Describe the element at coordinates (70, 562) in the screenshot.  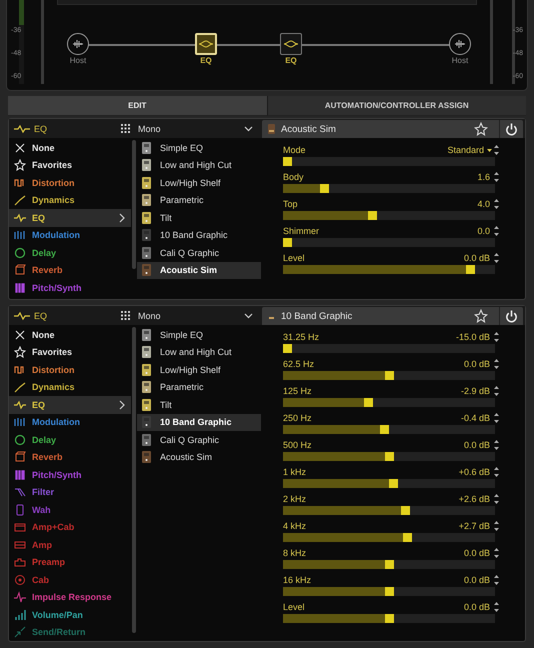
I see `category-item: Preamp` at that location.